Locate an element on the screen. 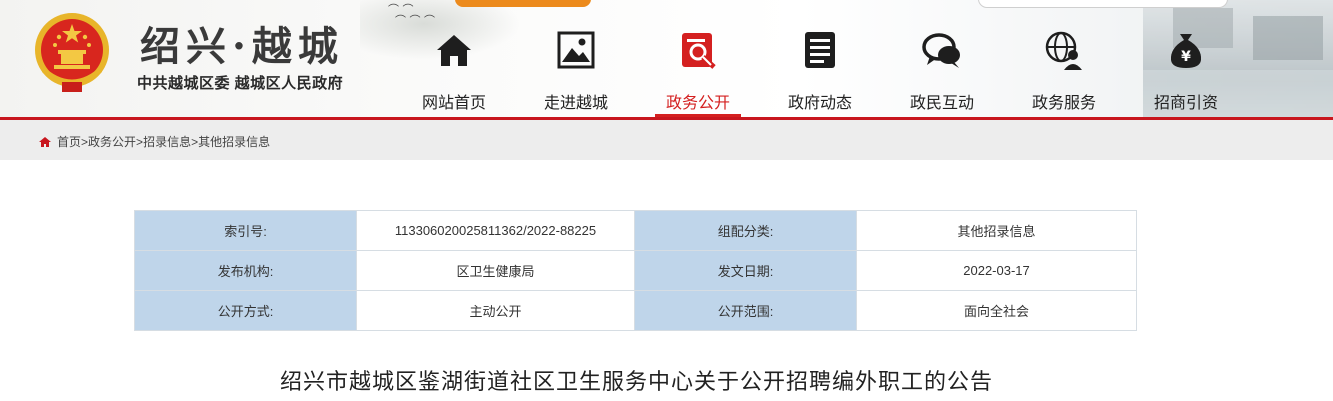  national-emblem-icon is located at coordinates (72, 52).